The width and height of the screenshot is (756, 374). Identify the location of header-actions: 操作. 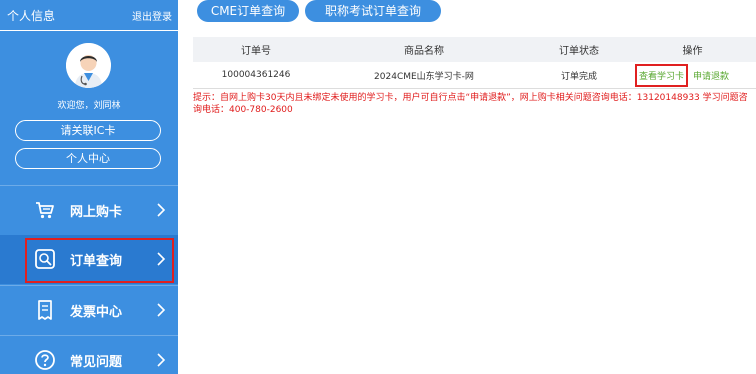
(692, 51).